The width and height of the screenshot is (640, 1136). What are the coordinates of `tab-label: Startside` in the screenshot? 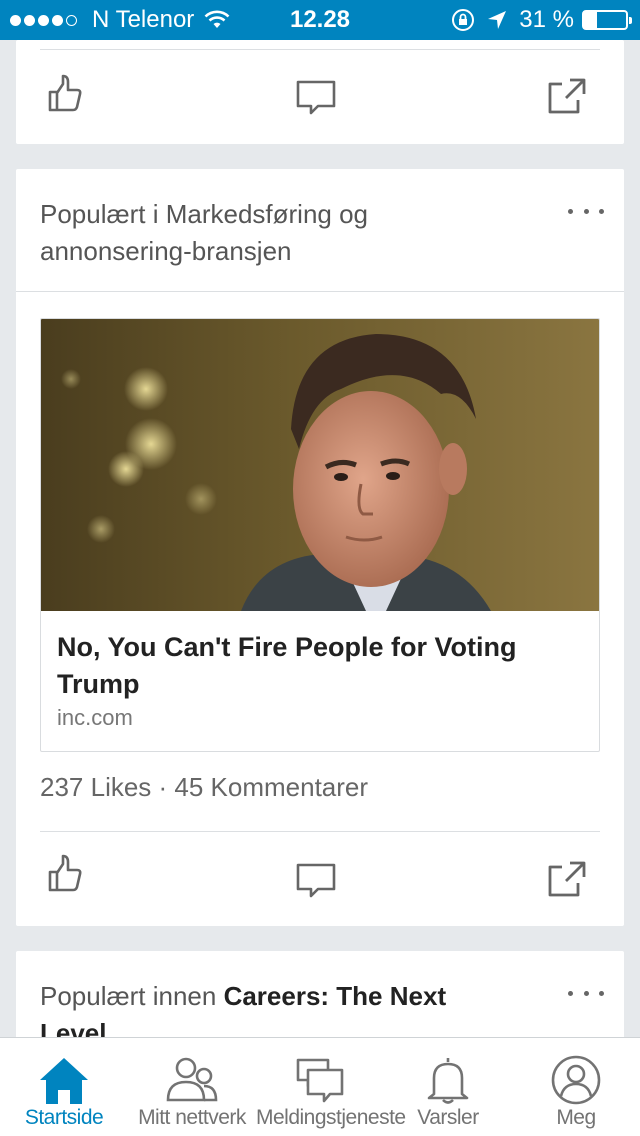 It's located at (64, 1117).